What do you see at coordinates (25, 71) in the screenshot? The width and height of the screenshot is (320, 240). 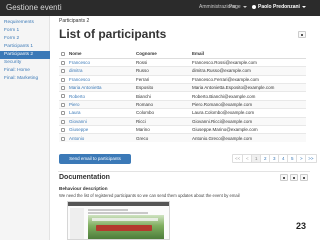 I see `sidebar-item-final-home: Final: Home` at bounding box center [25, 71].